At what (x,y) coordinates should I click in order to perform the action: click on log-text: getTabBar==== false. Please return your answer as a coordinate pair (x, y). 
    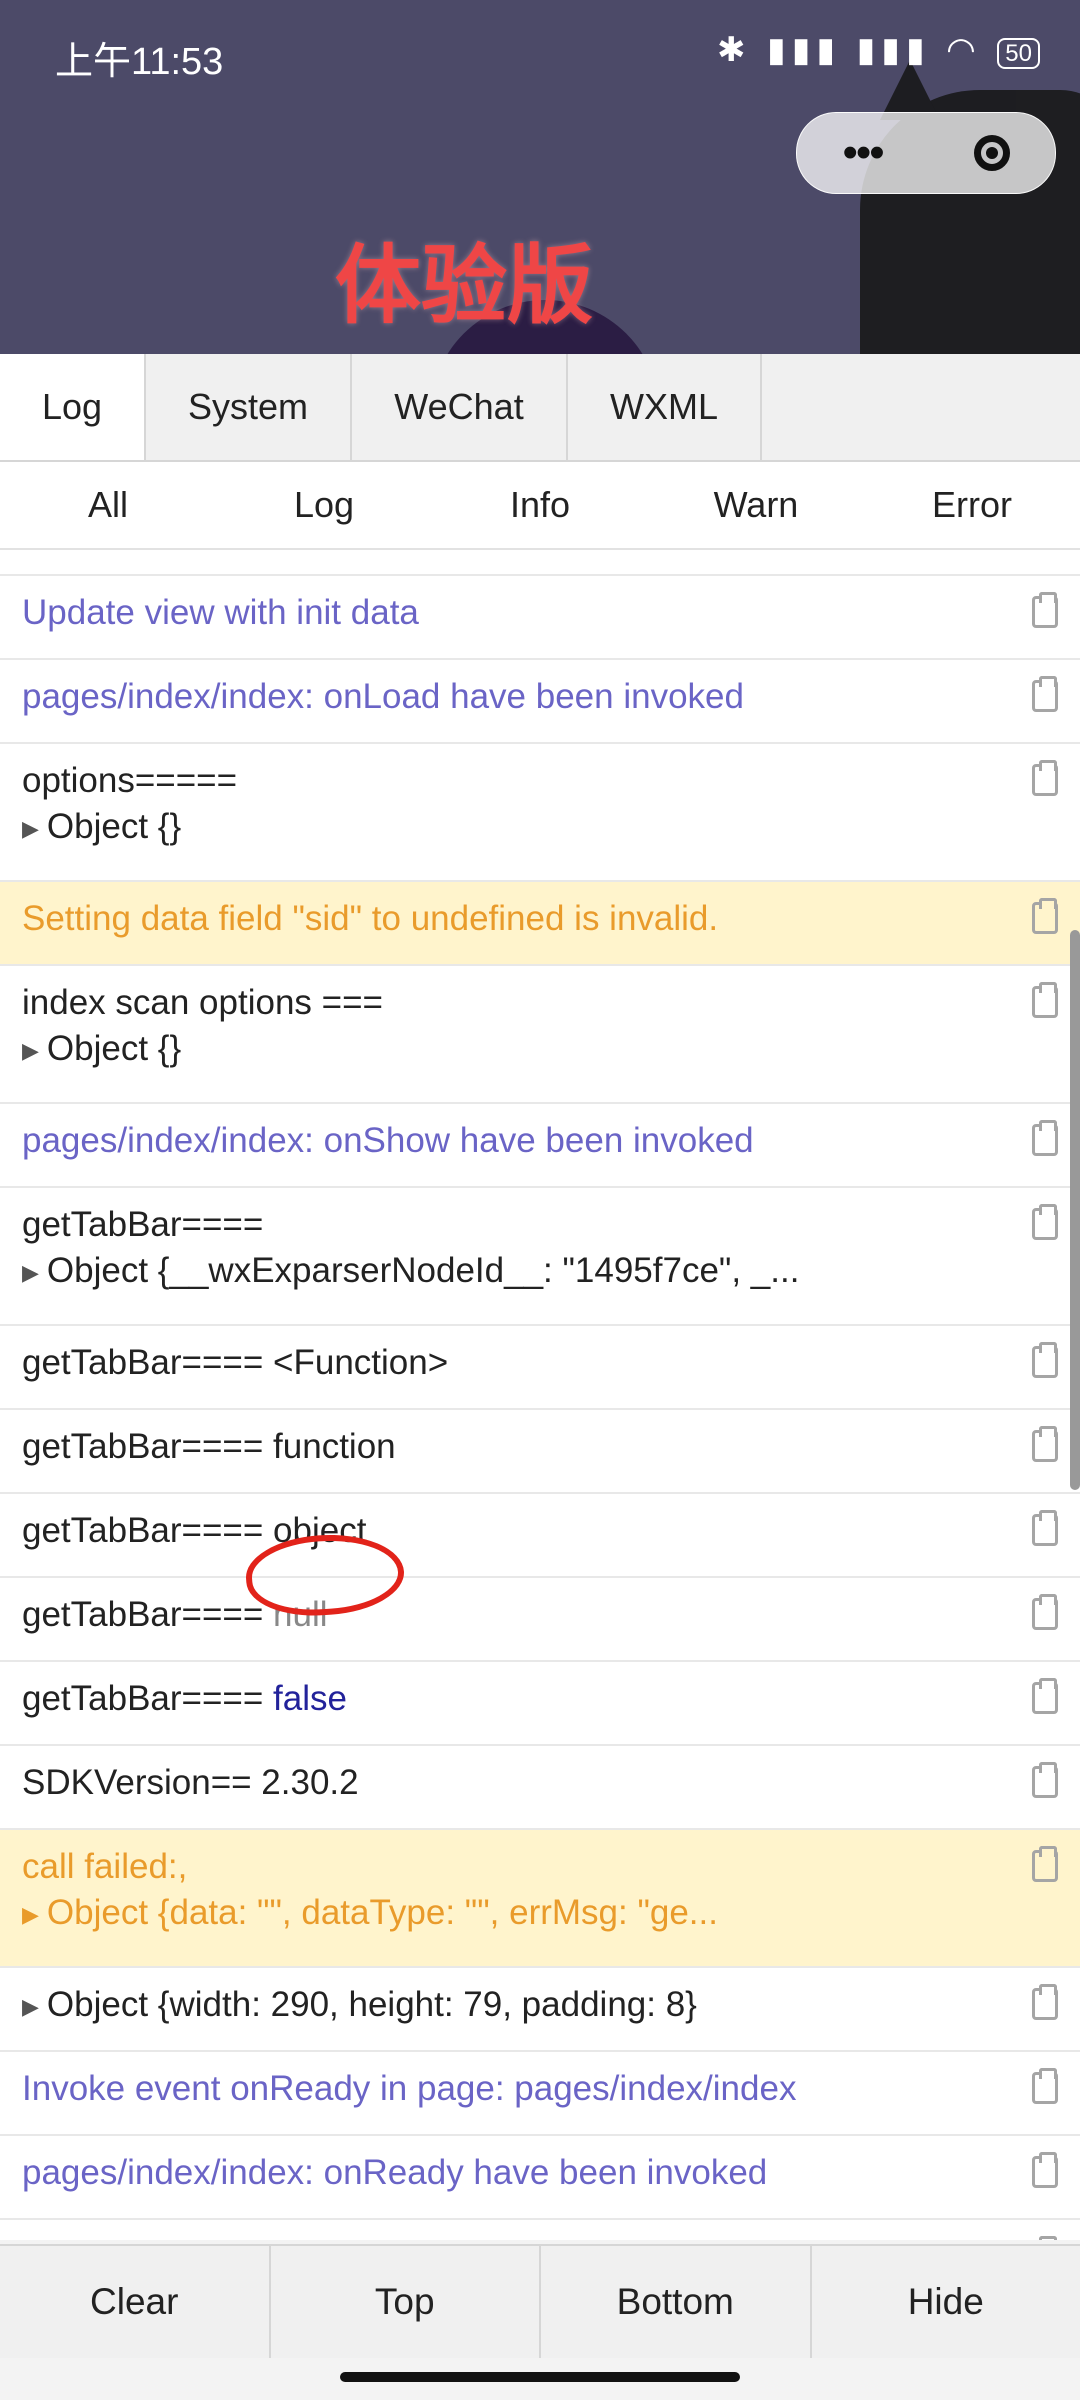
    Looking at the image, I should click on (496, 1699).